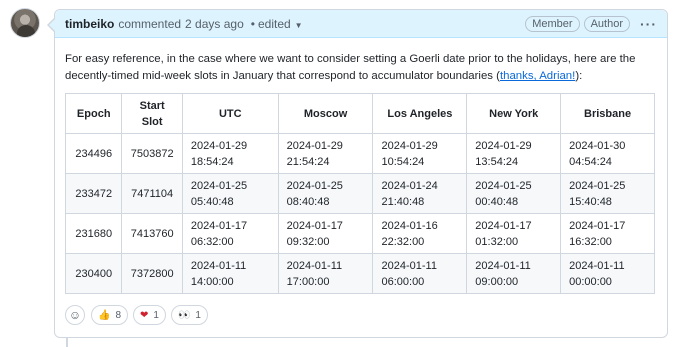  I want to click on cell-epoch: 233472, so click(93, 193).